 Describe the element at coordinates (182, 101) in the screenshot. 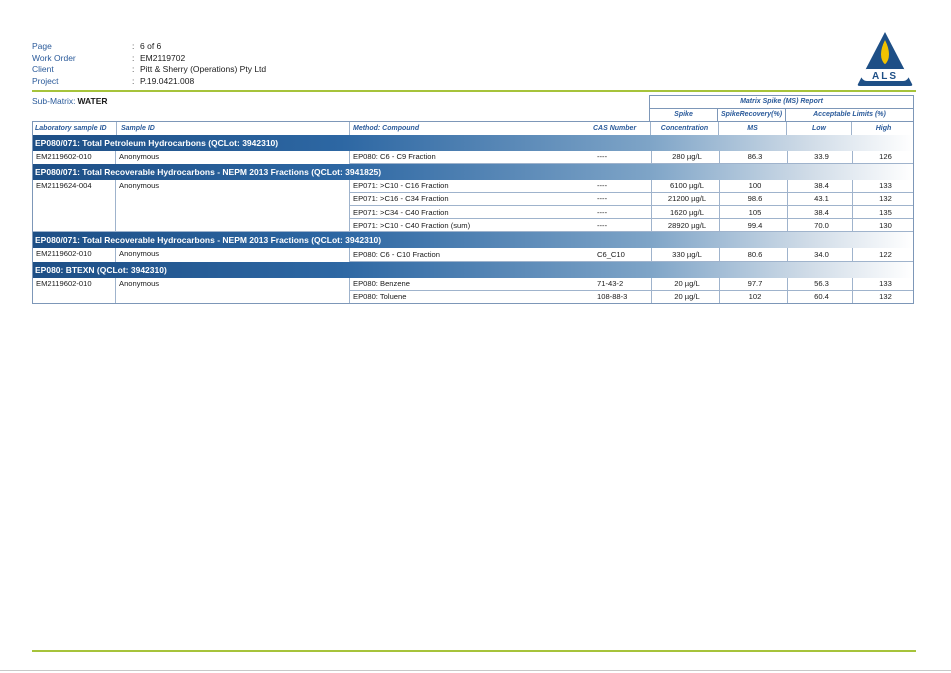

I see `submatrix: Sub-Matrix: WATER` at that location.